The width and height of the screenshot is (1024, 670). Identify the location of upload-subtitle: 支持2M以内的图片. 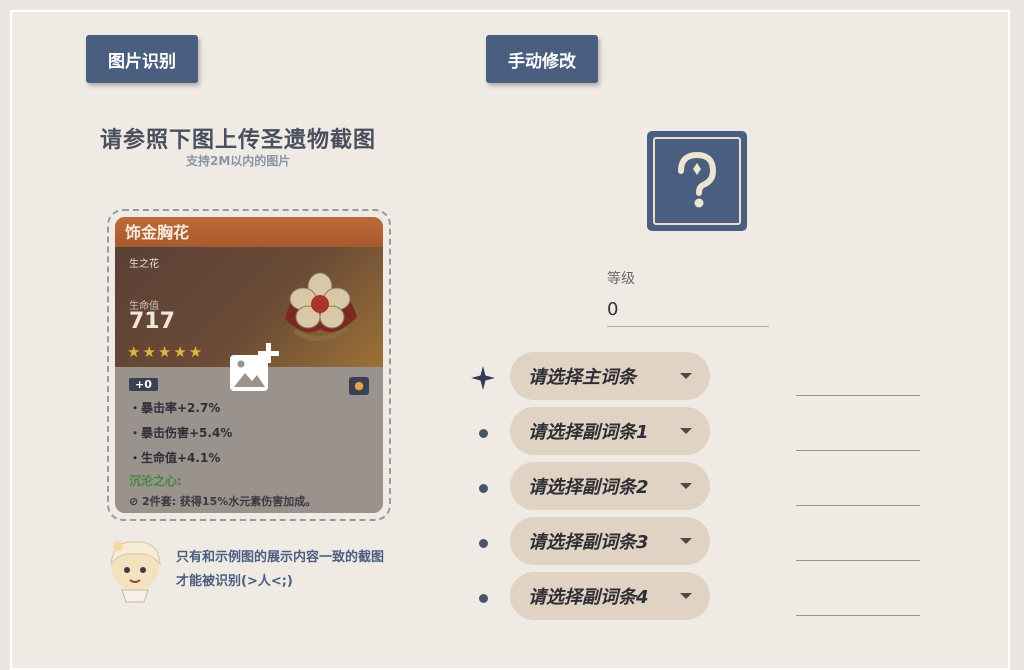
(238, 161).